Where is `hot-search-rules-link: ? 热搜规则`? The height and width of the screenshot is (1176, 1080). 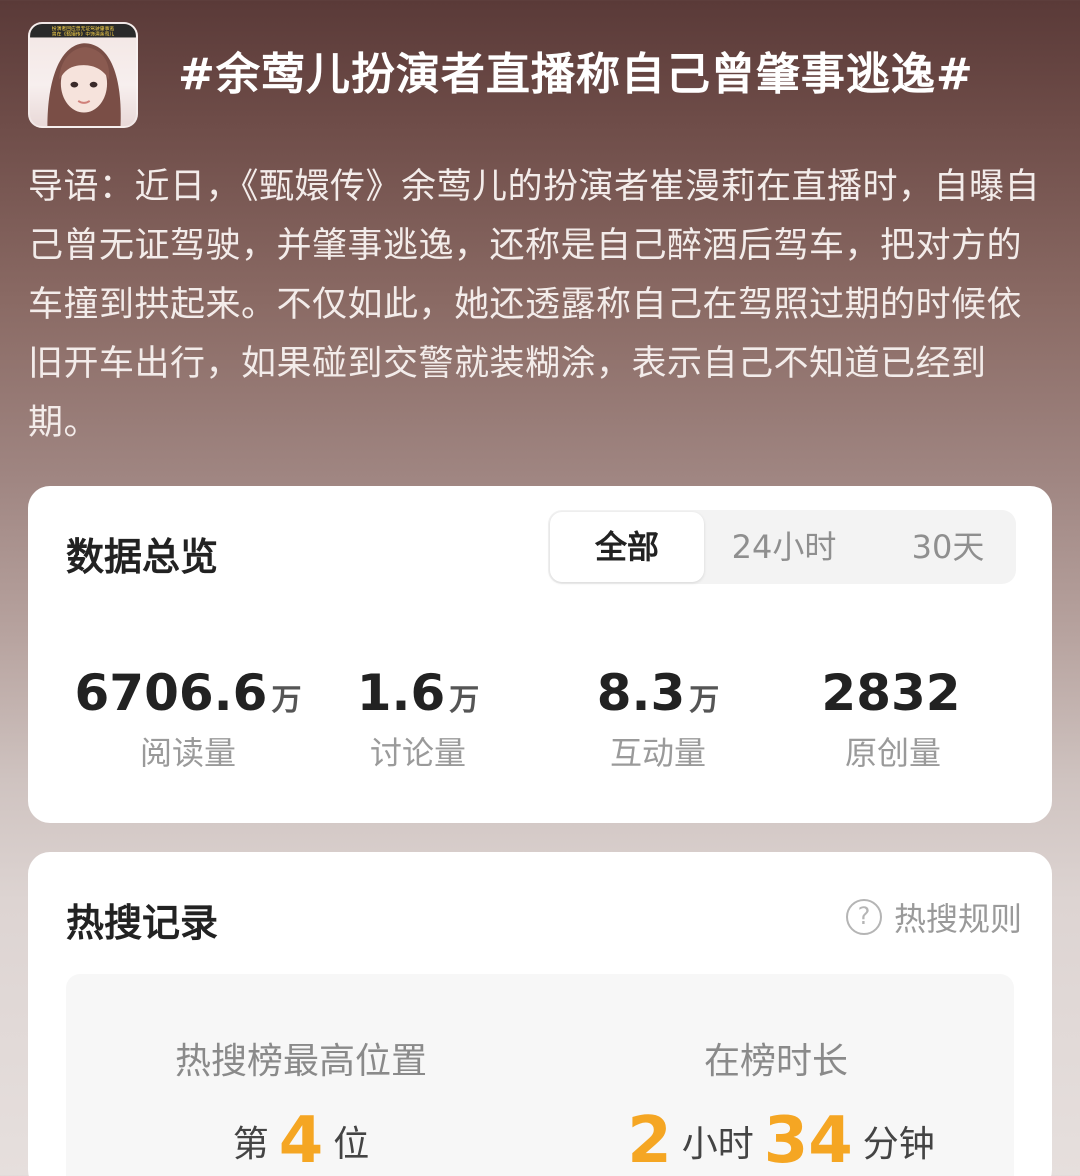
hot-search-rules-link: ? 热搜规则 is located at coordinates (933, 917).